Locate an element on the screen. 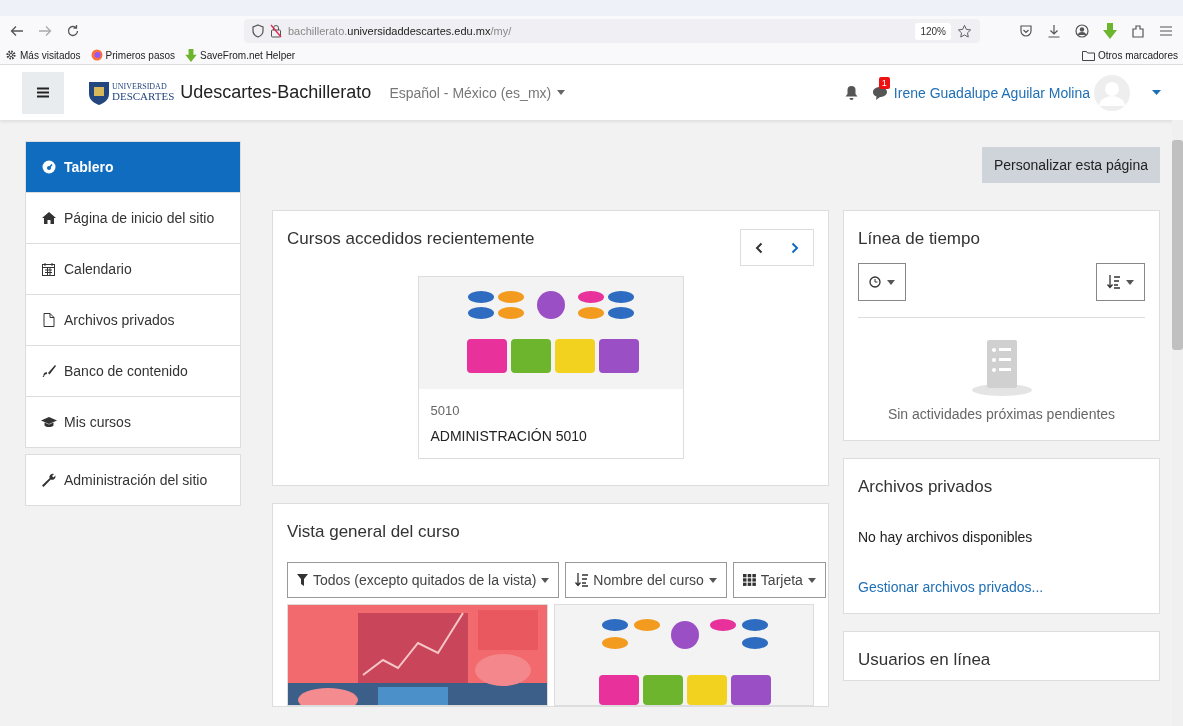 This screenshot has width=1183, height=726. site-name: Udescartes-Bachillerato is located at coordinates (276, 92).